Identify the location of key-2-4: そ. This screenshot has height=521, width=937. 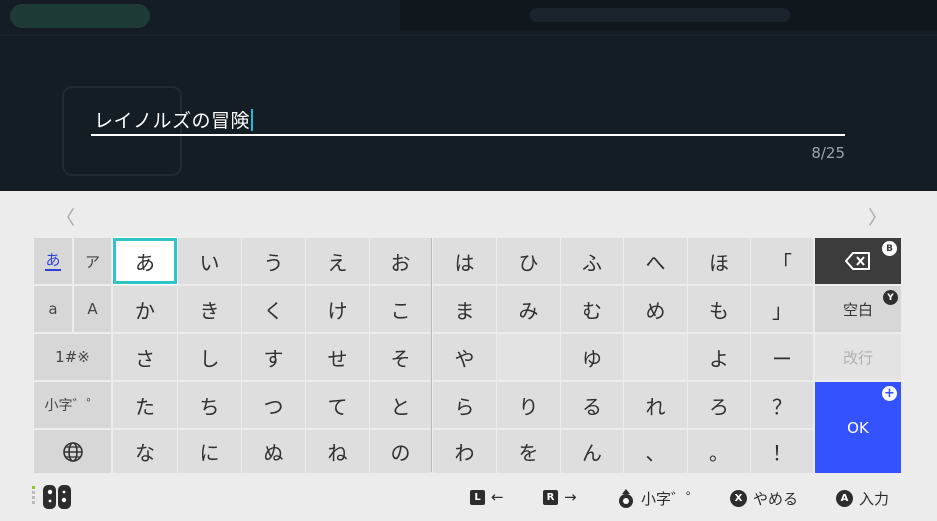
(400, 357).